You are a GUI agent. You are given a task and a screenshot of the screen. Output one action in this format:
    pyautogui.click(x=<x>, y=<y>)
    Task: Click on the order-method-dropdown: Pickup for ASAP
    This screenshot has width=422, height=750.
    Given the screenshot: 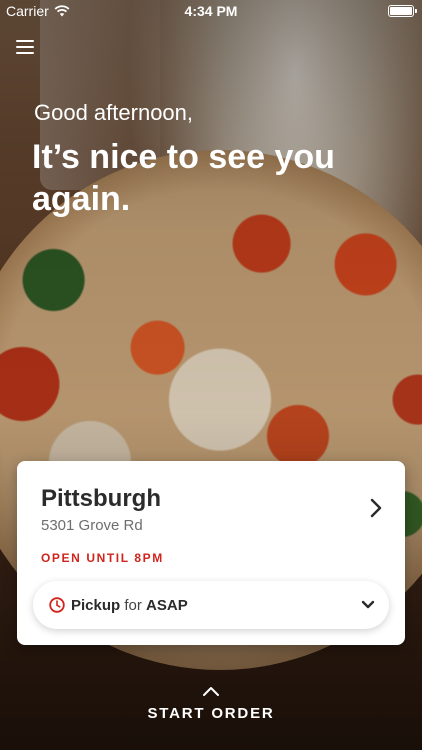 What is the action you would take?
    pyautogui.click(x=211, y=605)
    